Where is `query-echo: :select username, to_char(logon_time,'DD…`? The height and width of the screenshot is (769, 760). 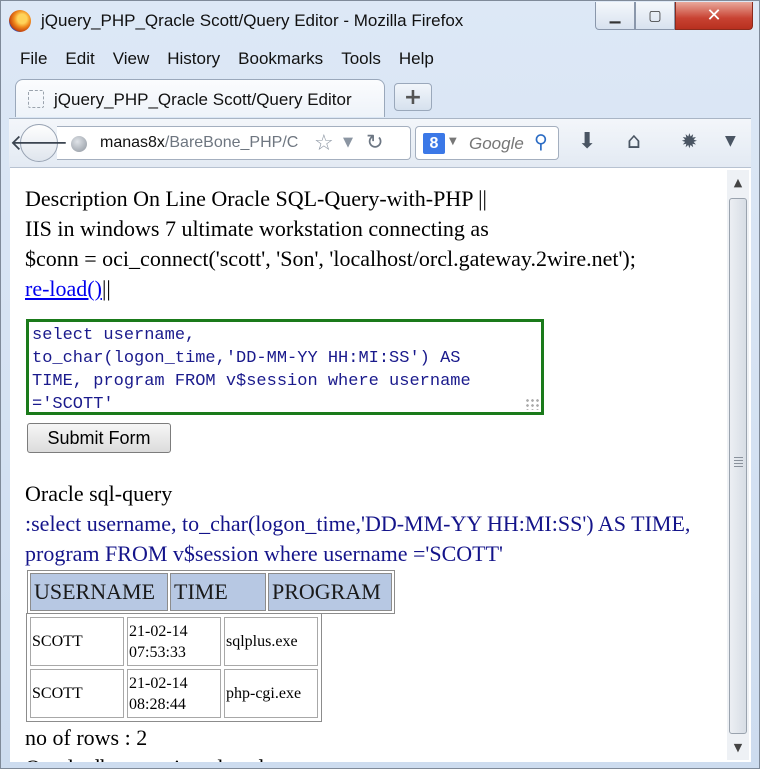 query-echo: :select username, to_char(logon_time,'DD… is located at coordinates (358, 538).